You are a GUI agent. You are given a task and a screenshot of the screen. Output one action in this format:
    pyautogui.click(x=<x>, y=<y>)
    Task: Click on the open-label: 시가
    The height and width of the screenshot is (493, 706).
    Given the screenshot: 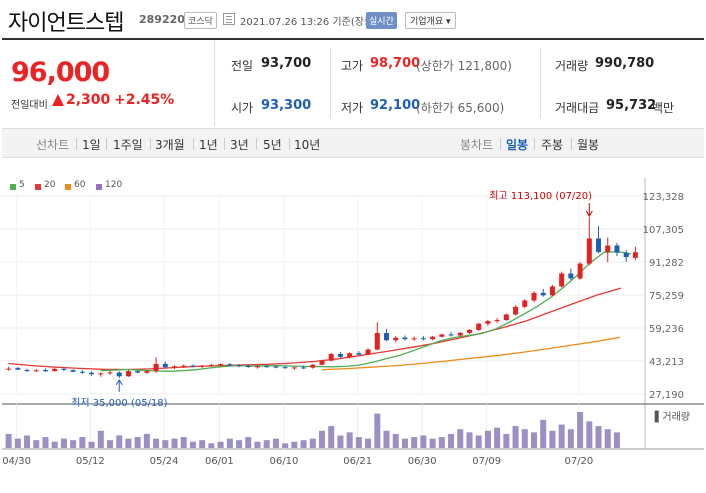 What is the action you would take?
    pyautogui.click(x=242, y=108)
    